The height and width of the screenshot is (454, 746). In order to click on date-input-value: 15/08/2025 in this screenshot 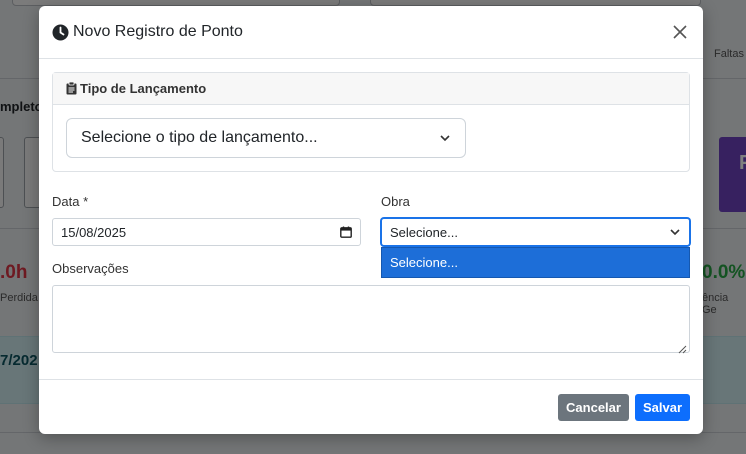, I will do `click(94, 232)`.